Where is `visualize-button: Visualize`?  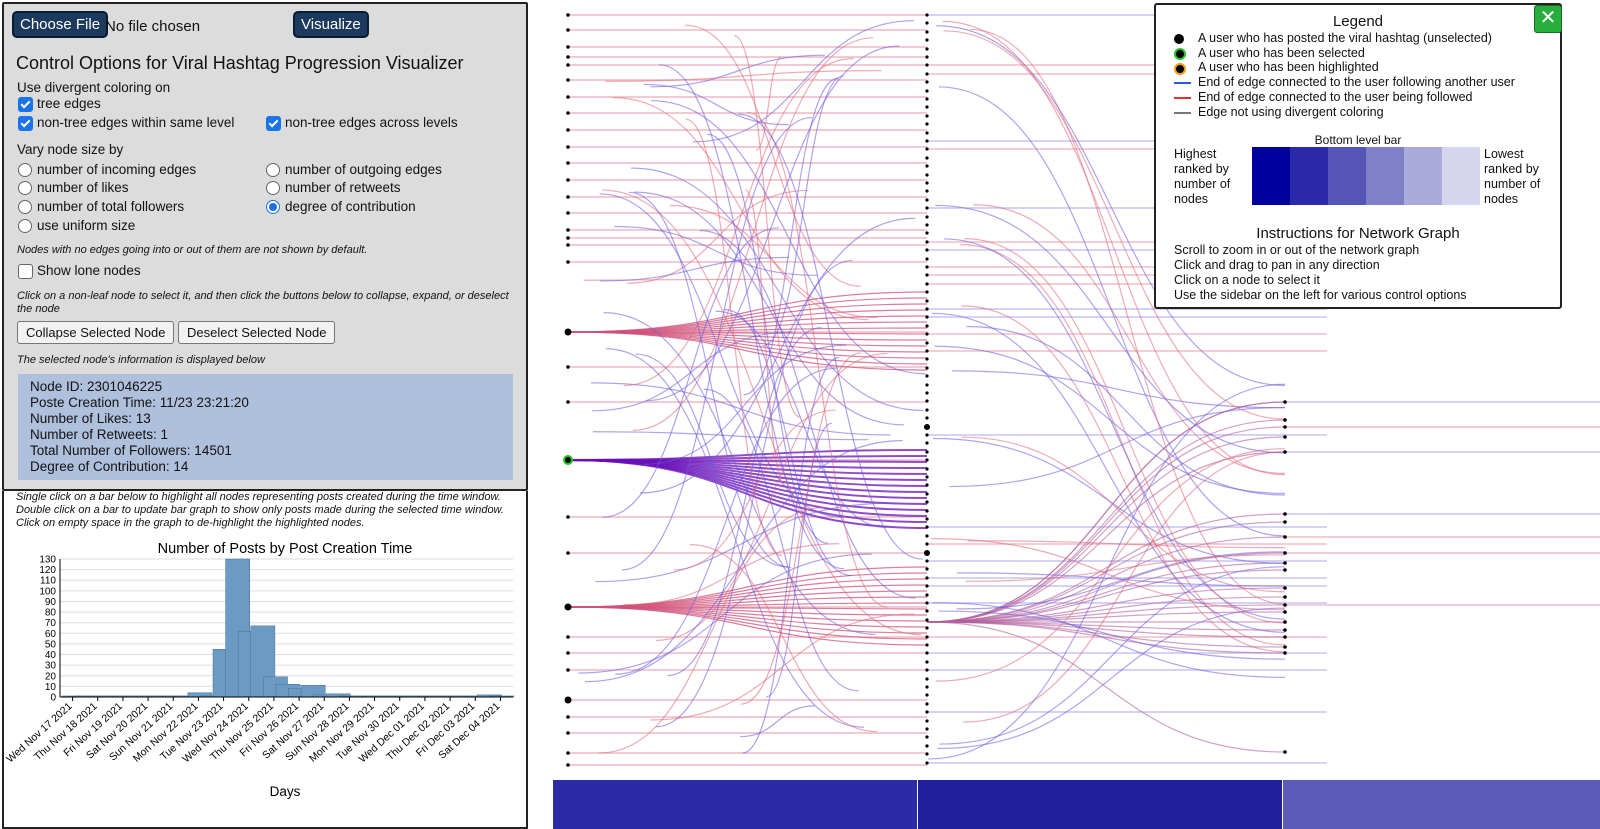
visualize-button: Visualize is located at coordinates (331, 24).